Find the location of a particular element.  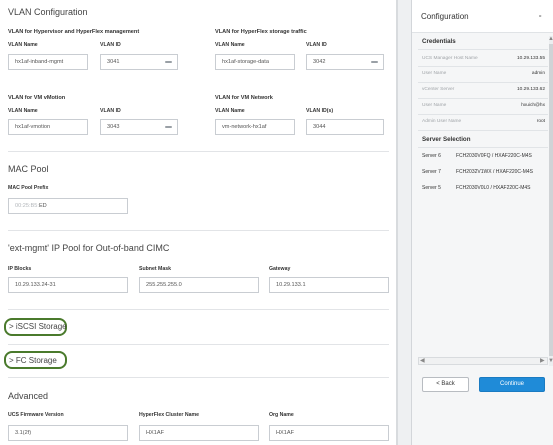

org-name-label: Org Name is located at coordinates (281, 415).